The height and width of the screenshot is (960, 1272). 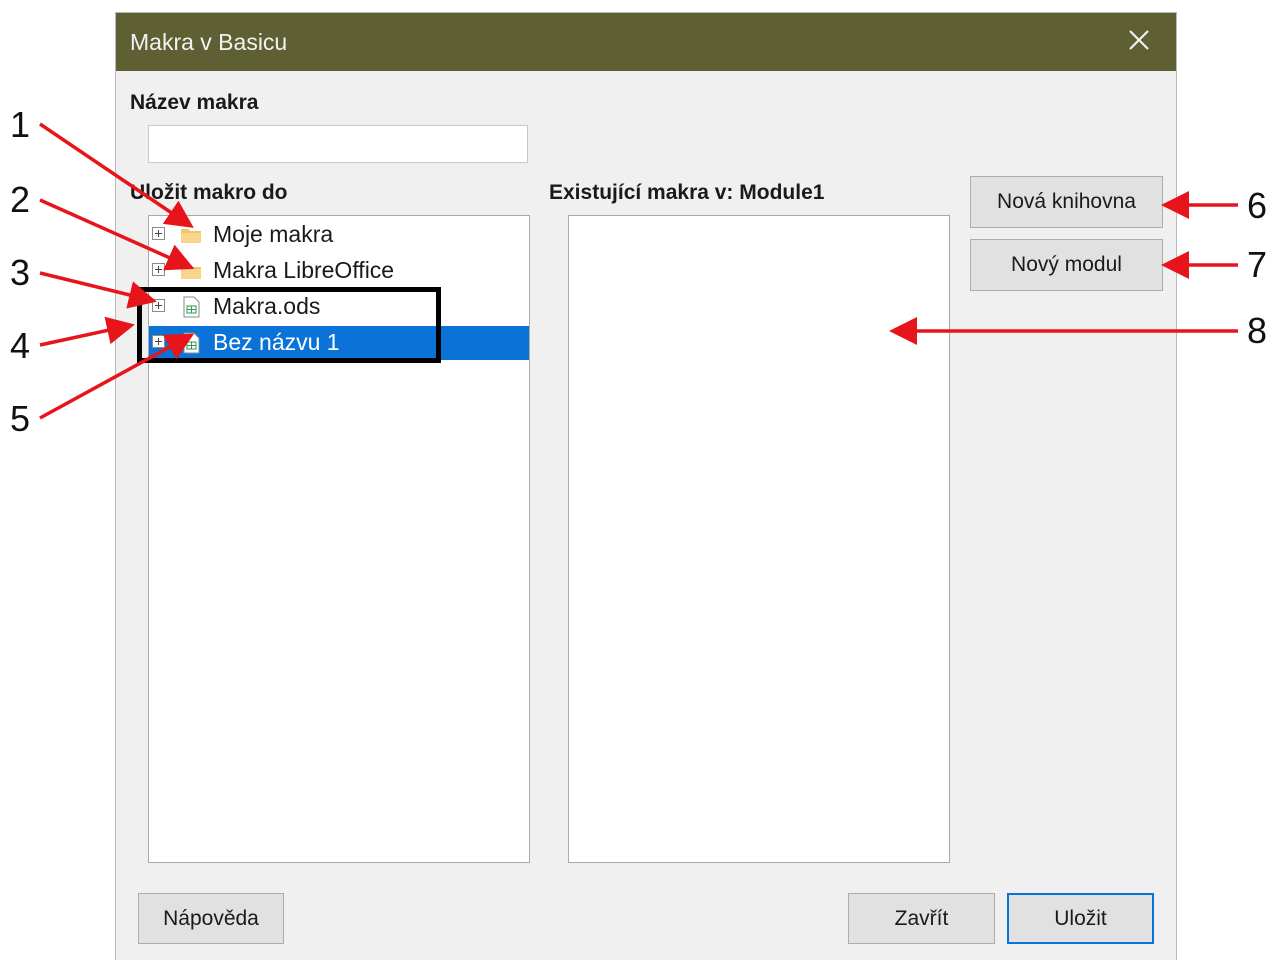 I want to click on tree-item-makra-libreoffice: Makra LibreOffice, so click(x=339, y=271).